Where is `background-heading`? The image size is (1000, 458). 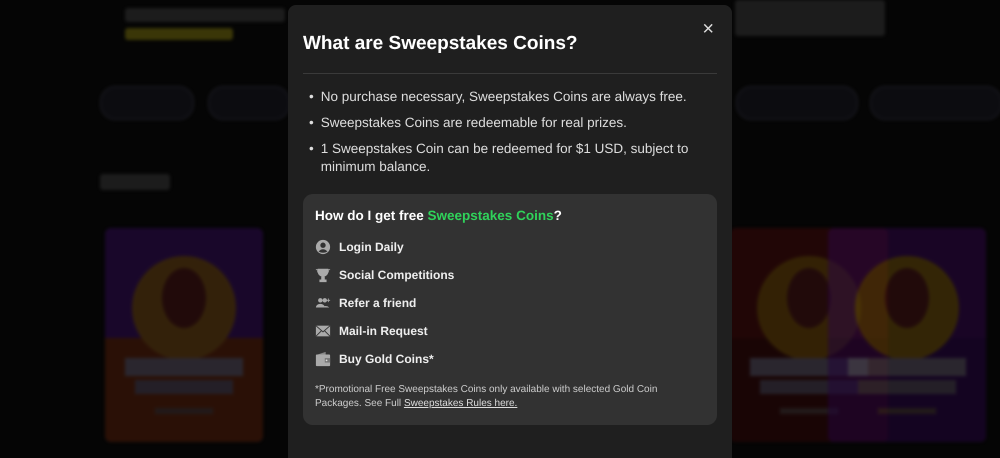
background-heading is located at coordinates (135, 182).